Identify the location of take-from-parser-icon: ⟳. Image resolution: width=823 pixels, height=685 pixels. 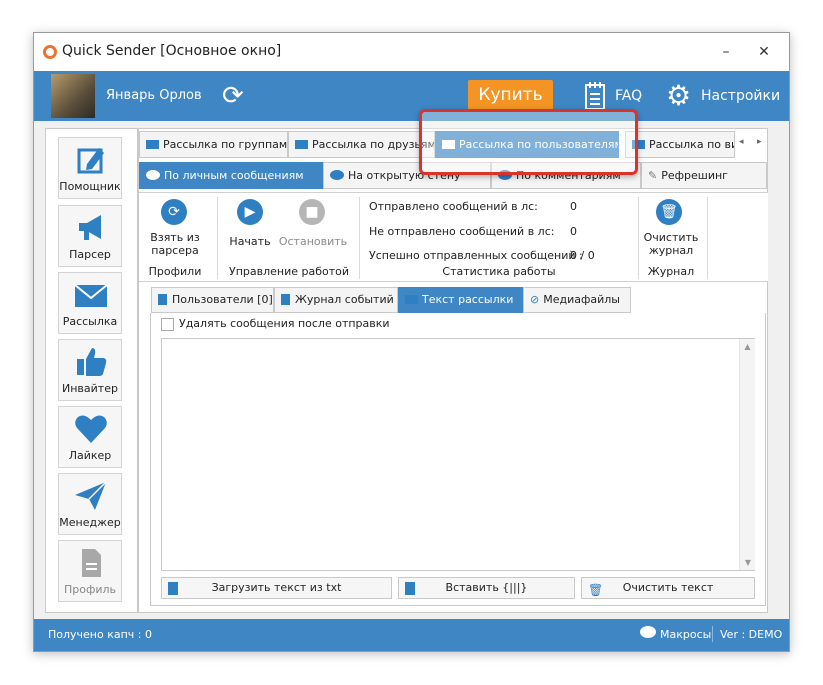
(174, 212).